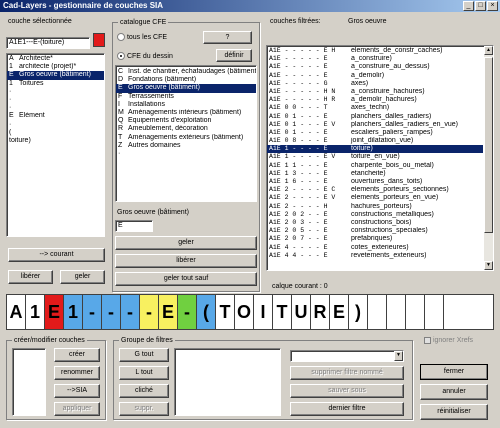 Image resolution: width=500 pixels, height=428 pixels. I want to click on list-item: A1E - - - - - E a_demolir), so click(375, 76).